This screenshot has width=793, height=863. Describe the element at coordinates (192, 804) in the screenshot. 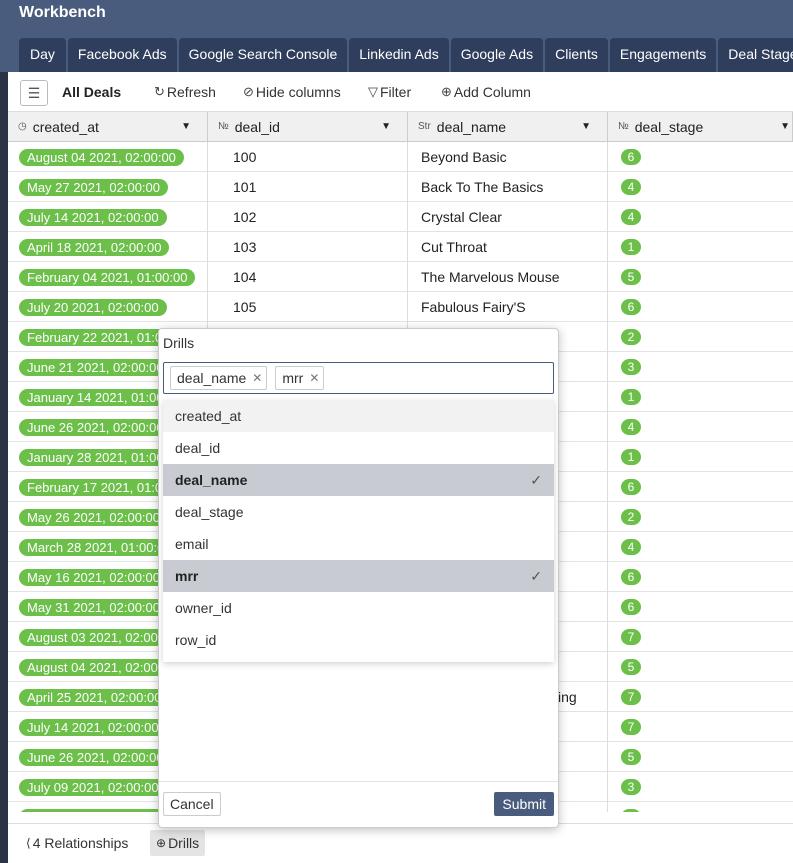

I see `cancel-button: Cancel` at that location.